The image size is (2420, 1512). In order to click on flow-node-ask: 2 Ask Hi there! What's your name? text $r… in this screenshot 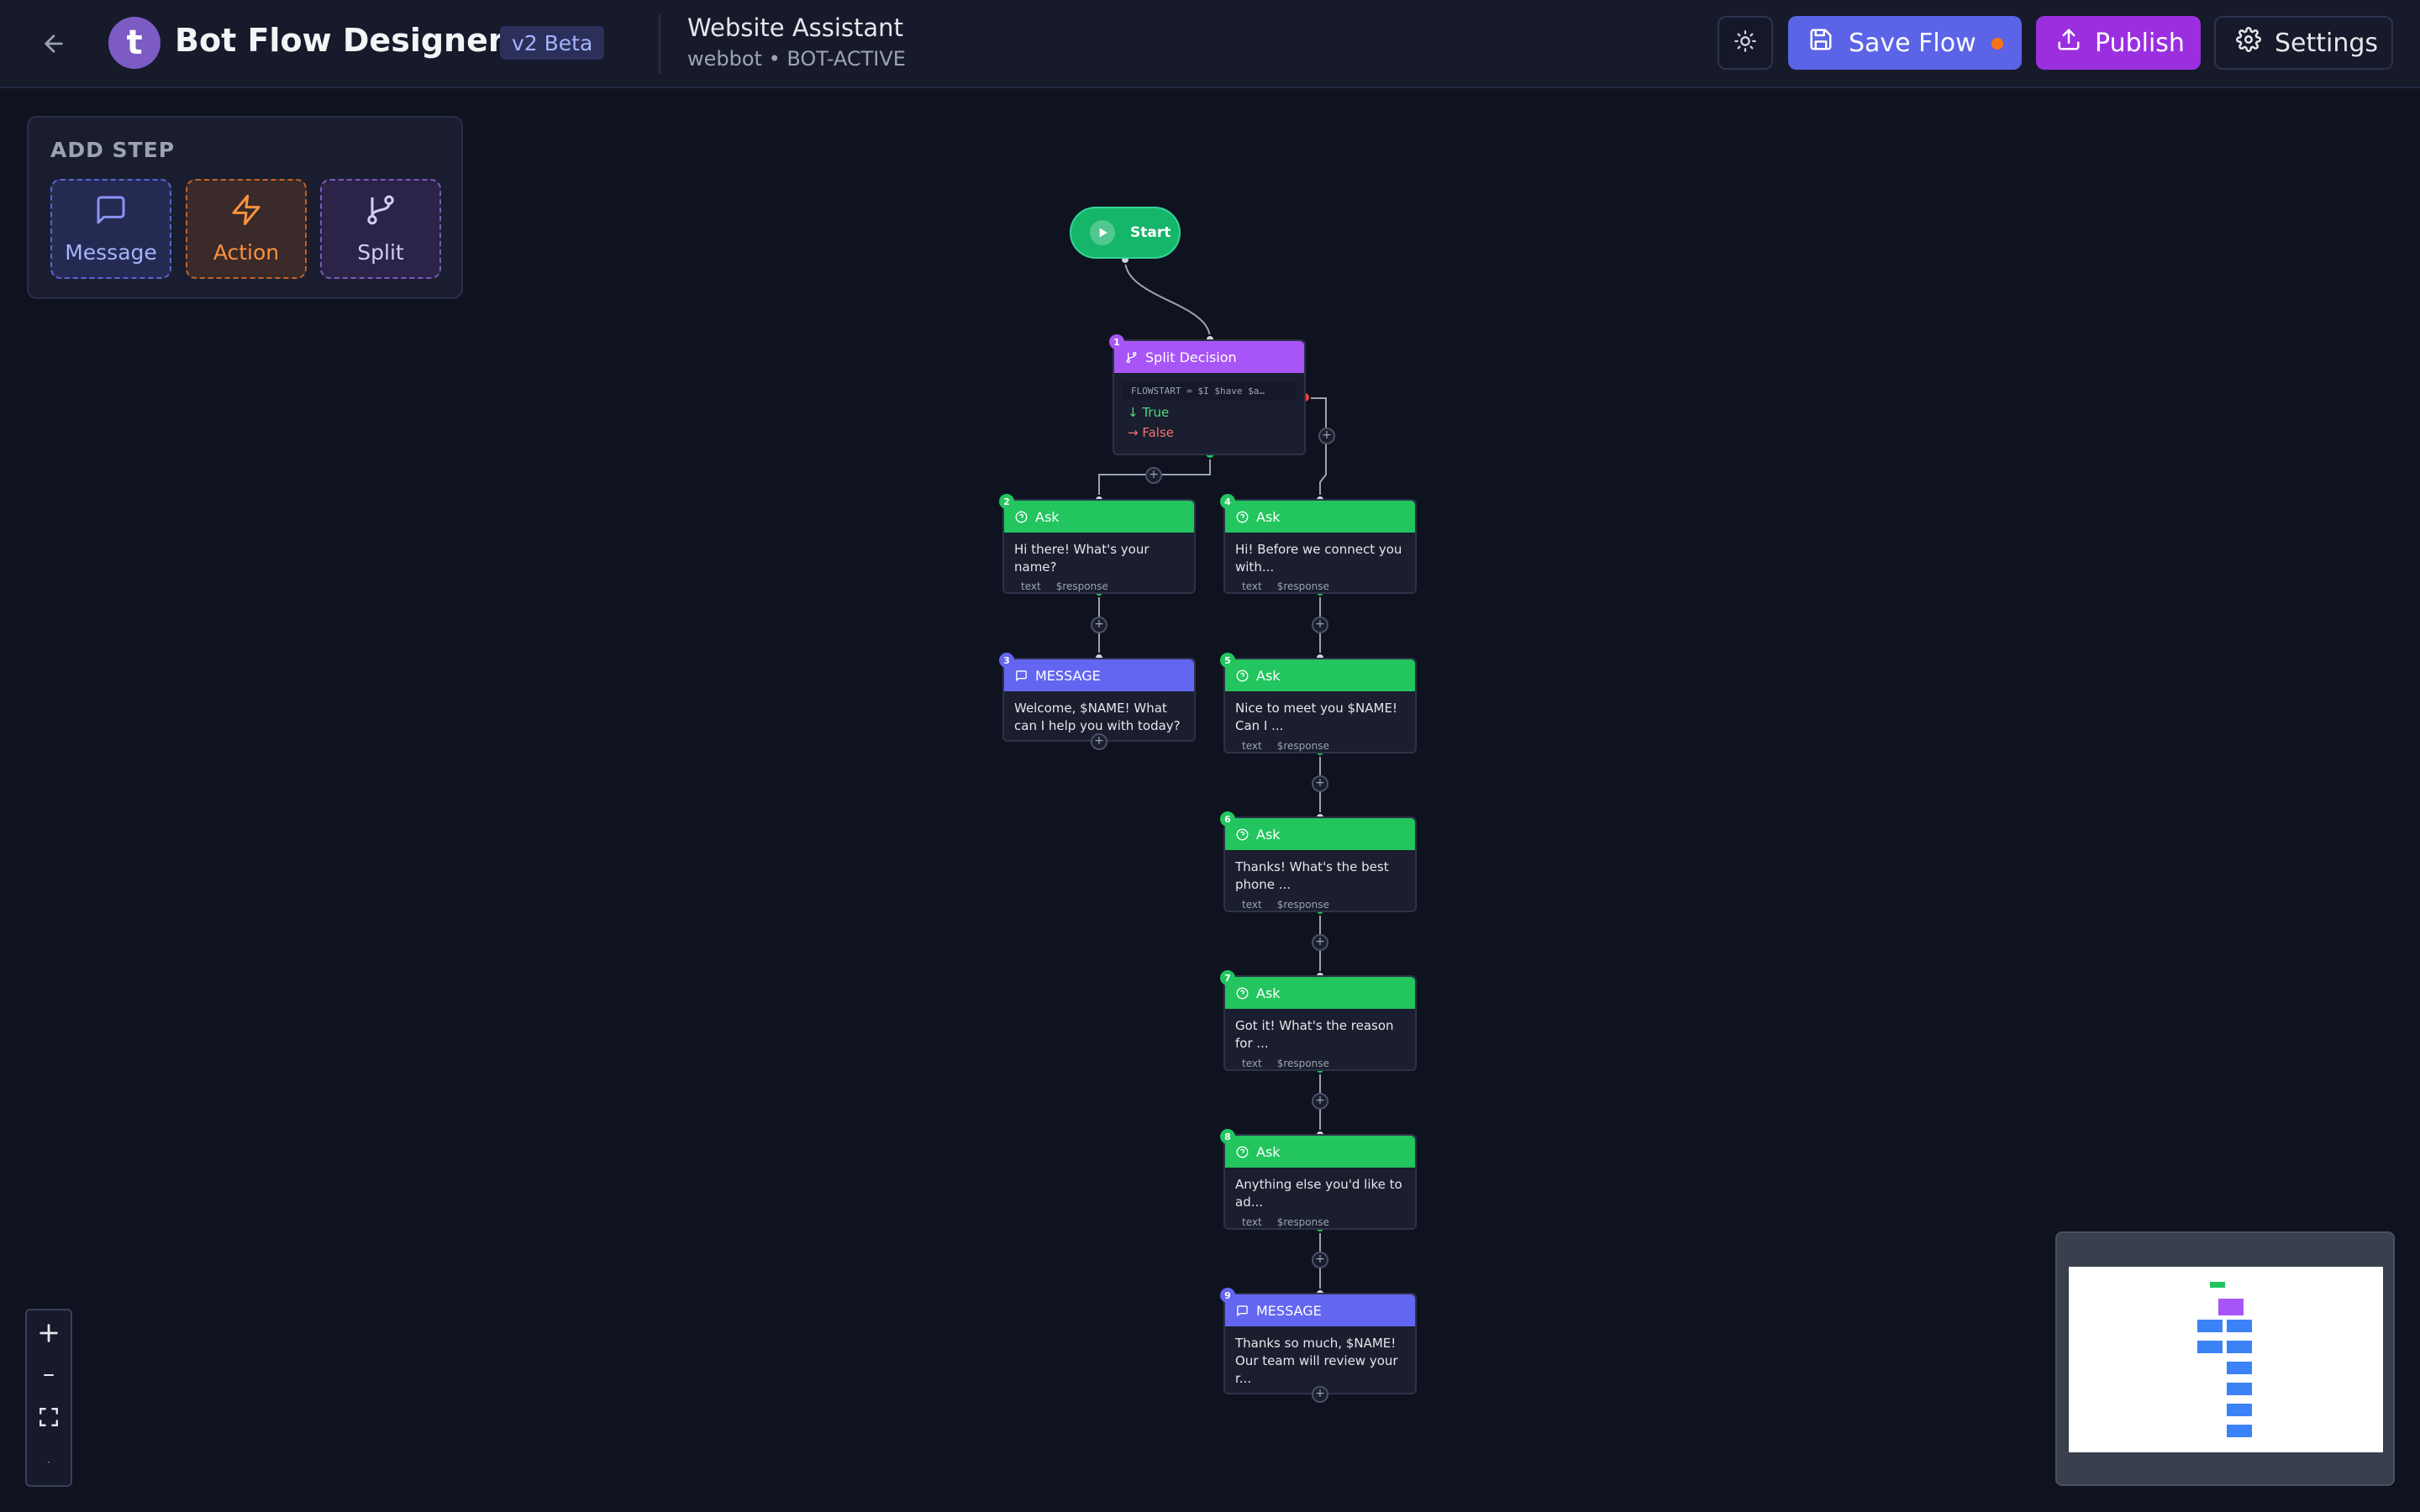, I will do `click(1097, 544)`.